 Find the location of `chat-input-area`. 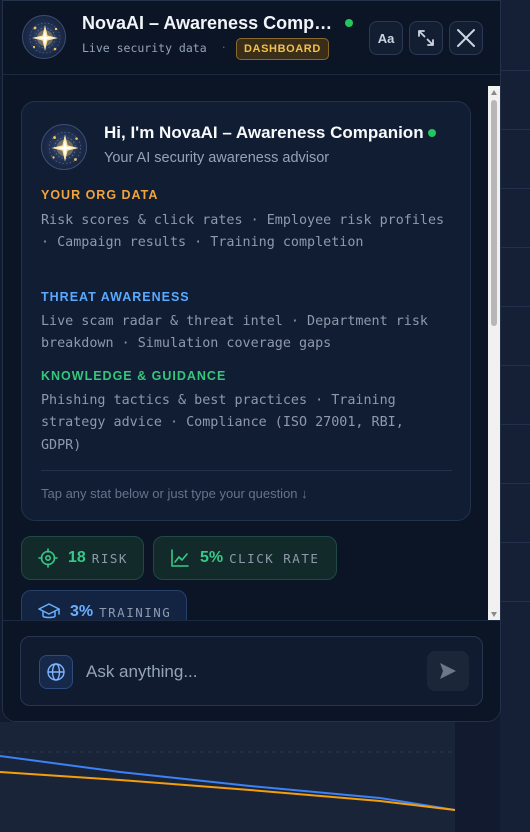

chat-input-area is located at coordinates (251, 670).